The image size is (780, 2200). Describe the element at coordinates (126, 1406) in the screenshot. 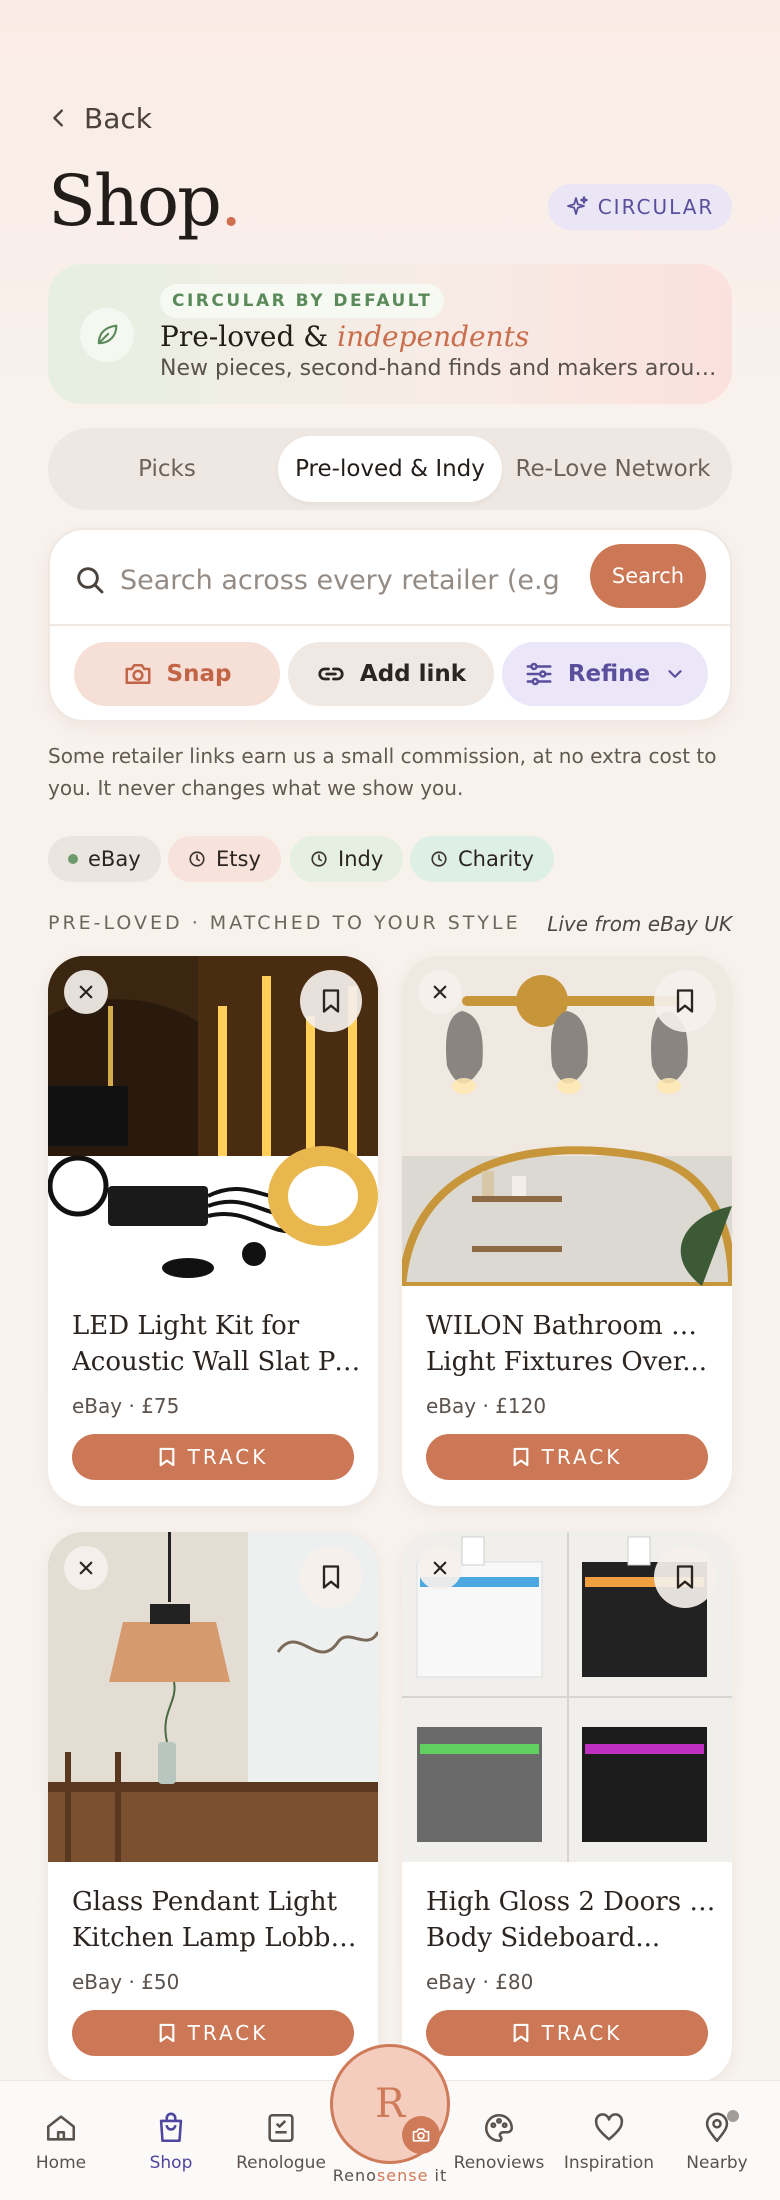

I see `product-meta: eBay · £75` at that location.